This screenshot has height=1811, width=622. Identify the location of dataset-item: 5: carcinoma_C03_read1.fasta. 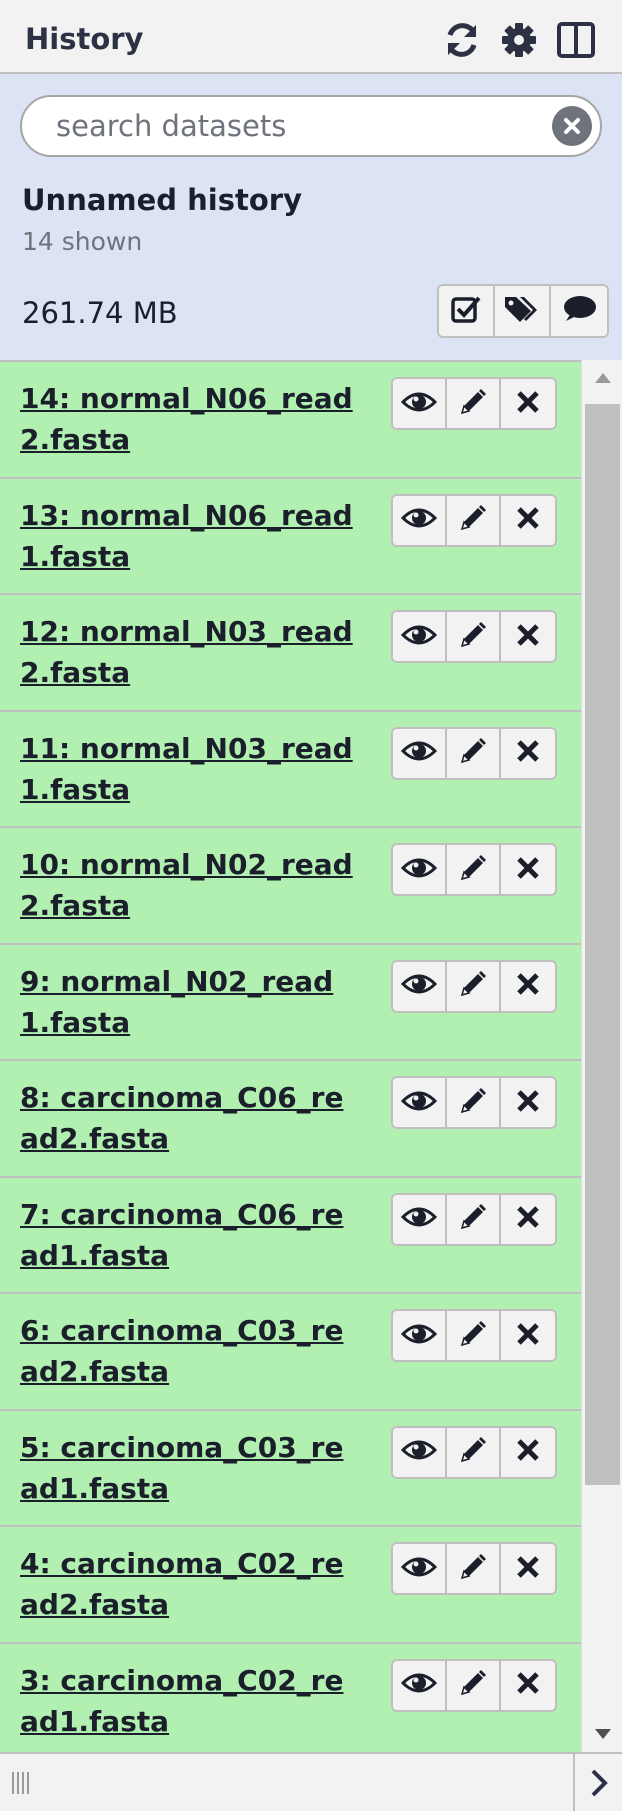
(290, 1466).